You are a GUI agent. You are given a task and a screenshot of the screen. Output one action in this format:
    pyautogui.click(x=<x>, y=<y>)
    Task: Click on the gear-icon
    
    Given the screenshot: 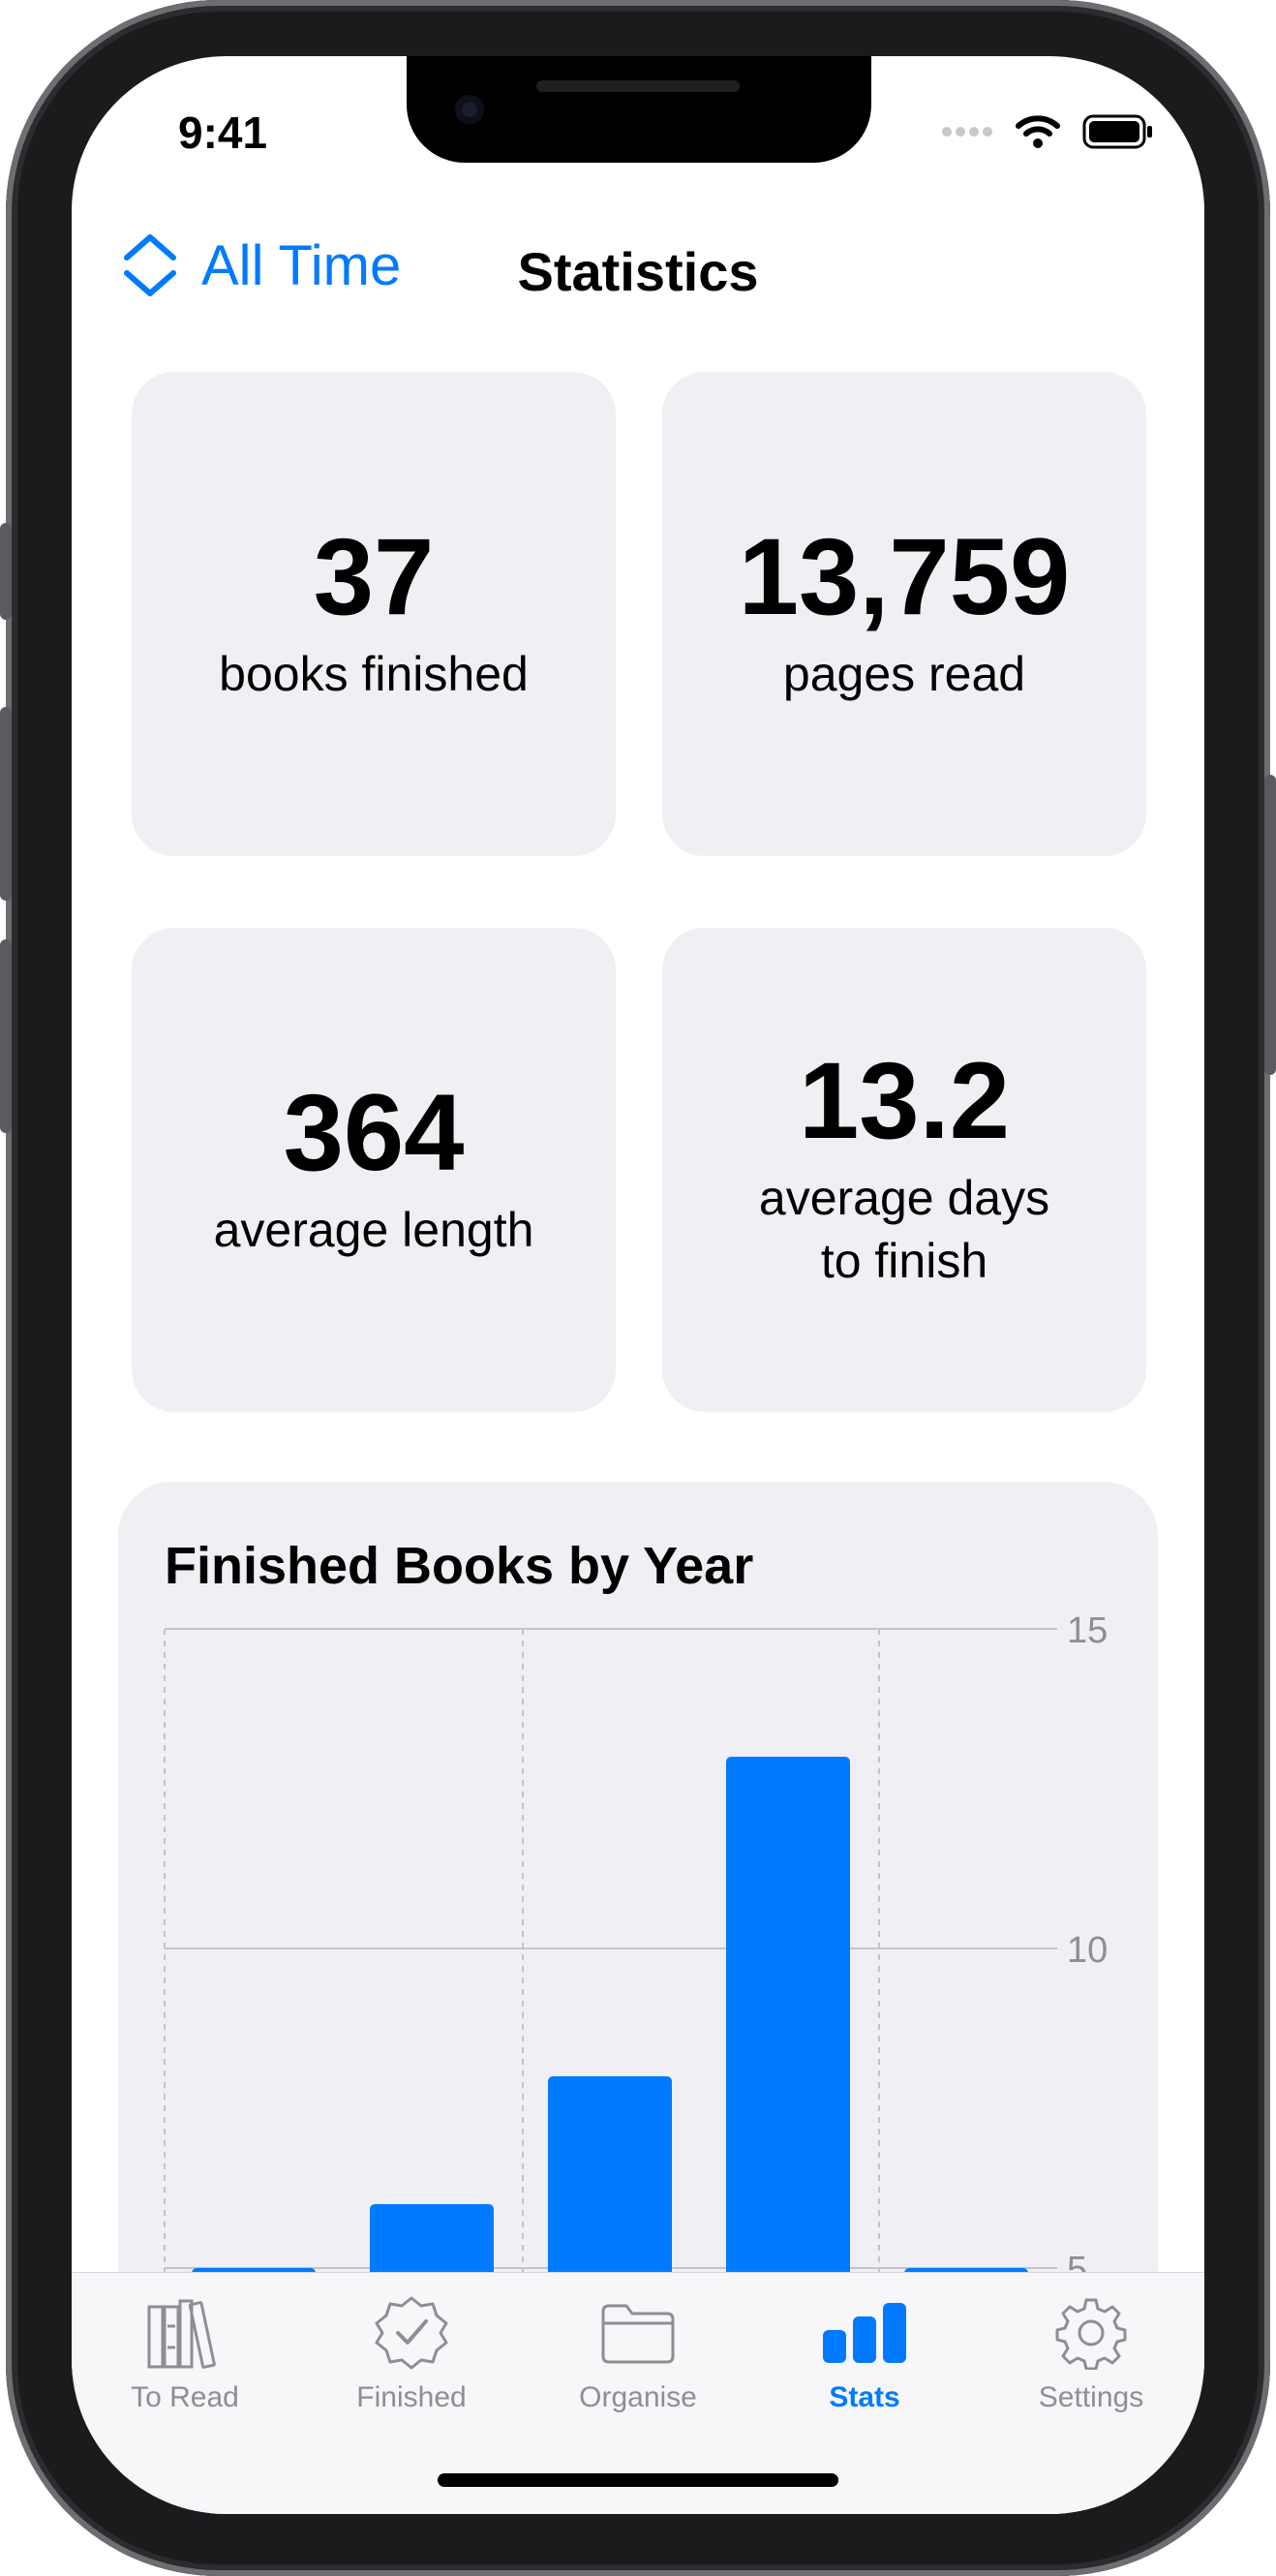 What is the action you would take?
    pyautogui.click(x=1091, y=2334)
    